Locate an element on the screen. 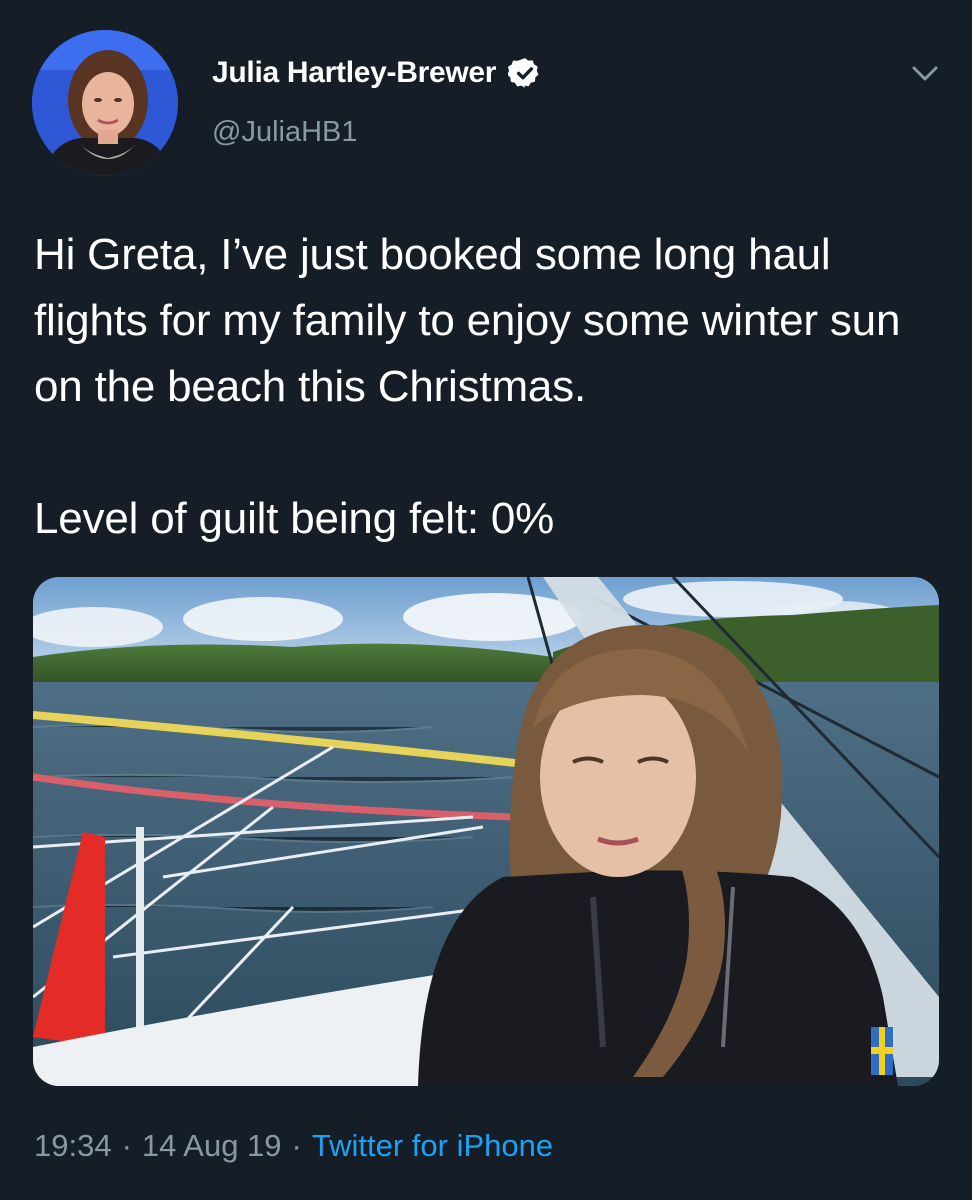  author-avatar is located at coordinates (105, 103).